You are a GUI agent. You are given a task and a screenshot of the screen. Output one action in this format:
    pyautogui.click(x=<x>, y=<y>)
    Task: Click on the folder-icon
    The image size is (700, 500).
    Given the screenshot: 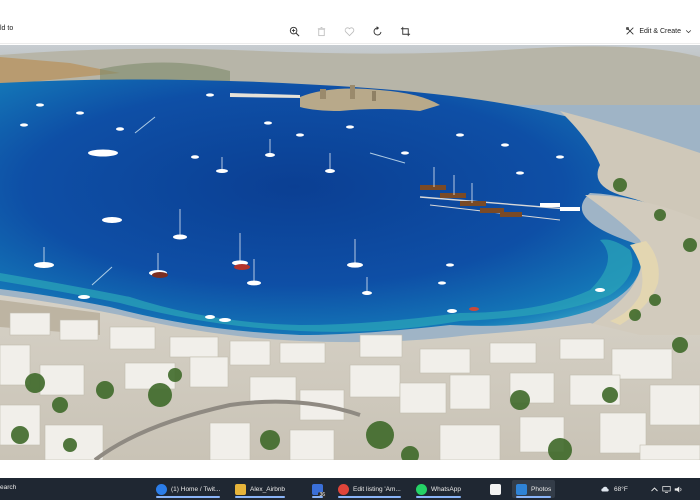 What is the action you would take?
    pyautogui.click(x=240, y=489)
    